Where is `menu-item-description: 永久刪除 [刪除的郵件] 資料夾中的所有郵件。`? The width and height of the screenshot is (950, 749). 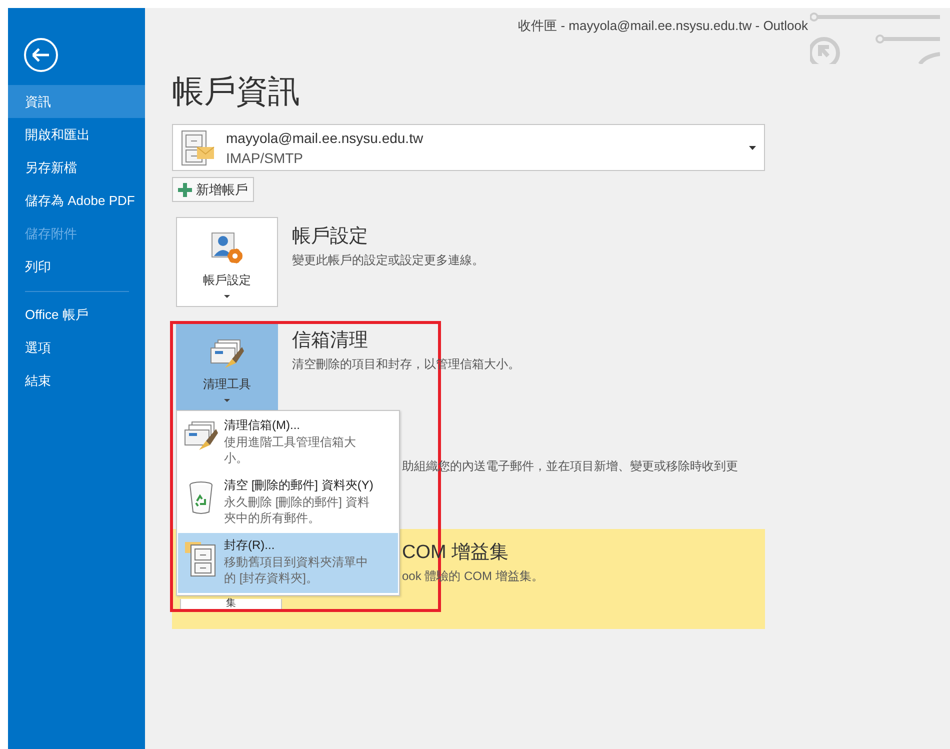
menu-item-description: 永久刪除 [刪除的郵件] 資料夾中的所有郵件。 is located at coordinates (297, 510).